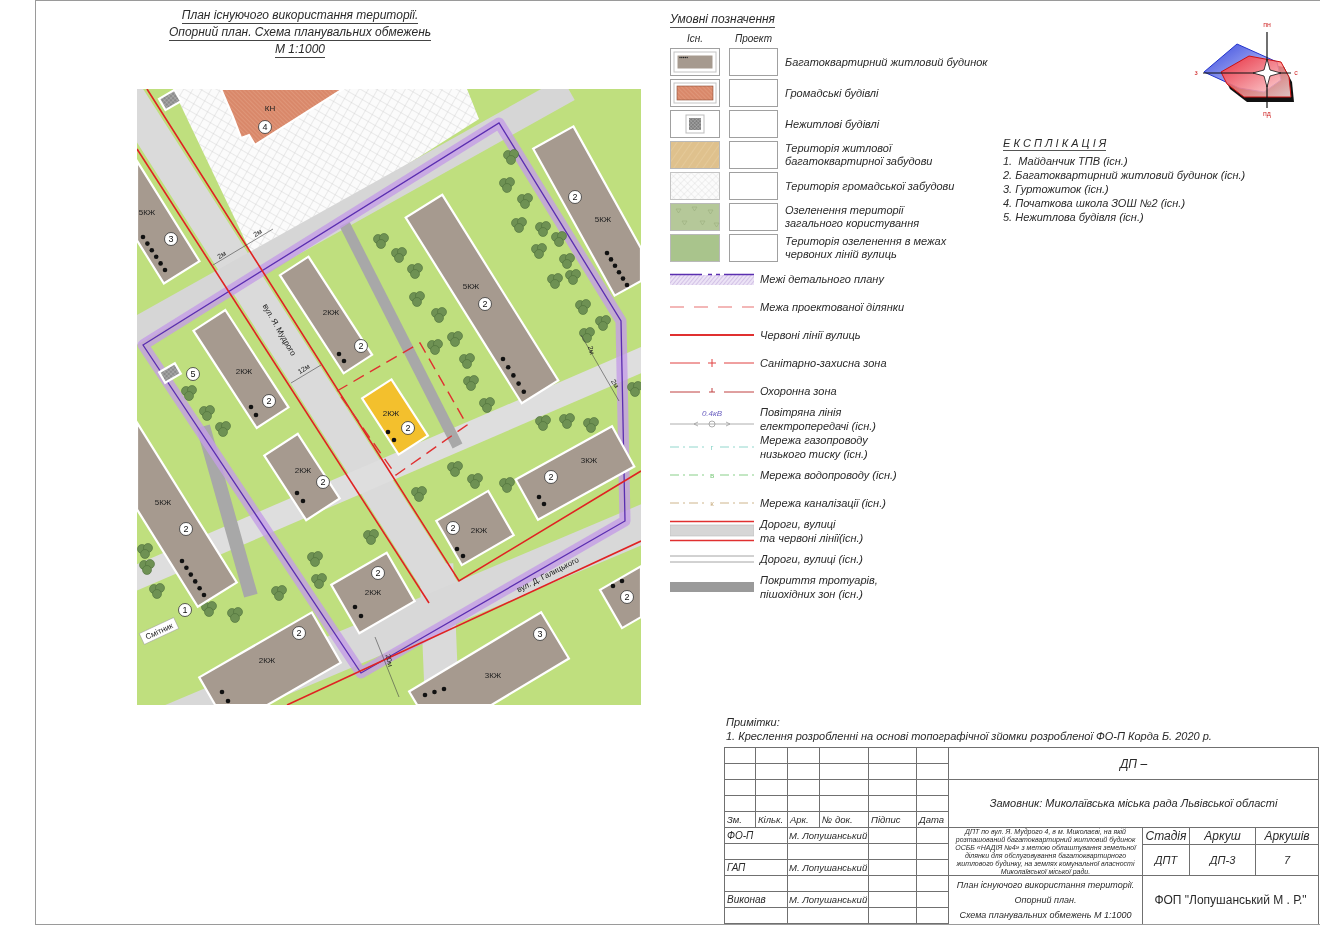 This screenshot has height=926, width=1320. Describe the element at coordinates (859, 155) in the screenshot. I see `legend-label: Територія житлової багатоквартирної забудови` at that location.